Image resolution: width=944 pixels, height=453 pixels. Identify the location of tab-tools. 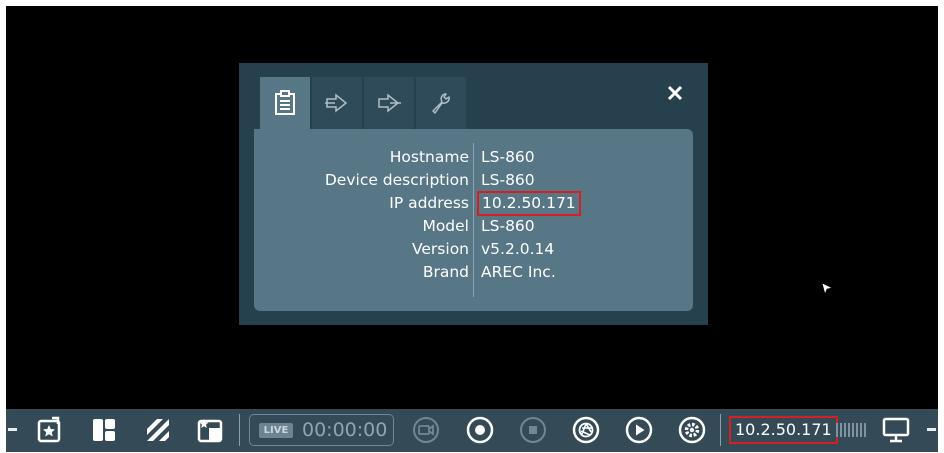
(441, 103).